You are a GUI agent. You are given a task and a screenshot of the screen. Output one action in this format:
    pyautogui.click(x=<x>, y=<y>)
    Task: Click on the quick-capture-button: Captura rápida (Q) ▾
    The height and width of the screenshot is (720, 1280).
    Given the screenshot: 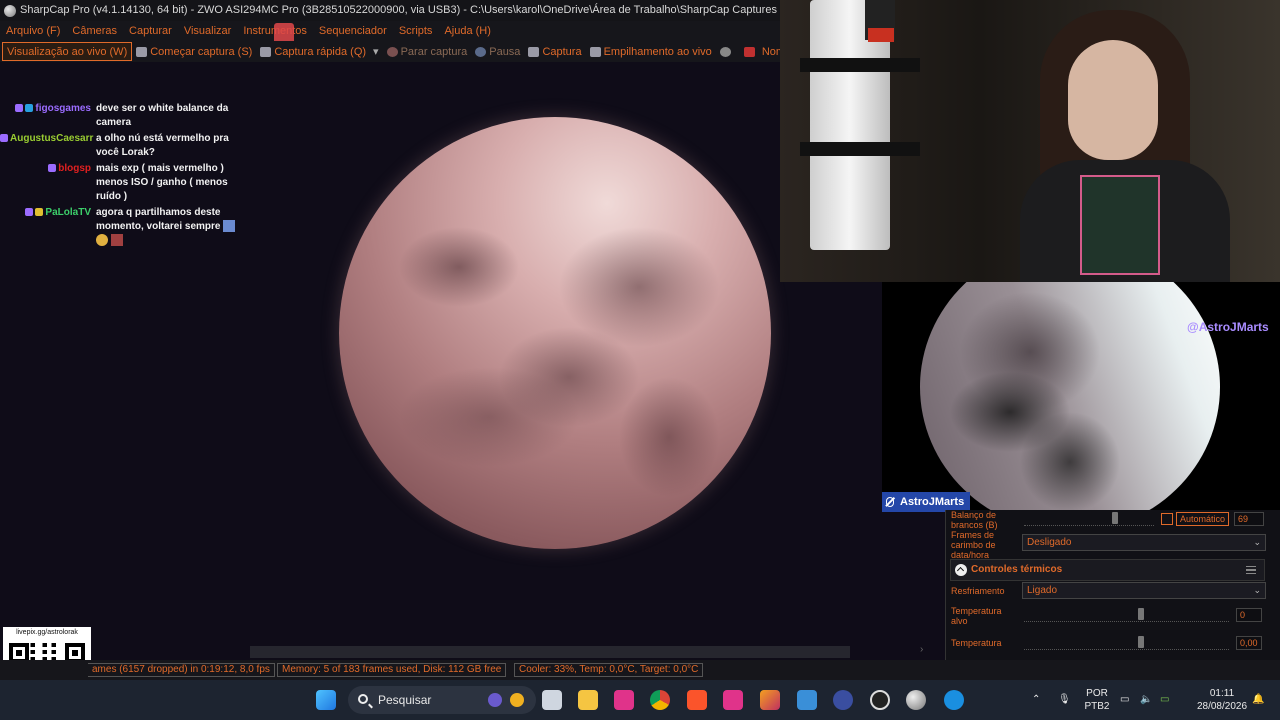 What is the action you would take?
    pyautogui.click(x=319, y=51)
    